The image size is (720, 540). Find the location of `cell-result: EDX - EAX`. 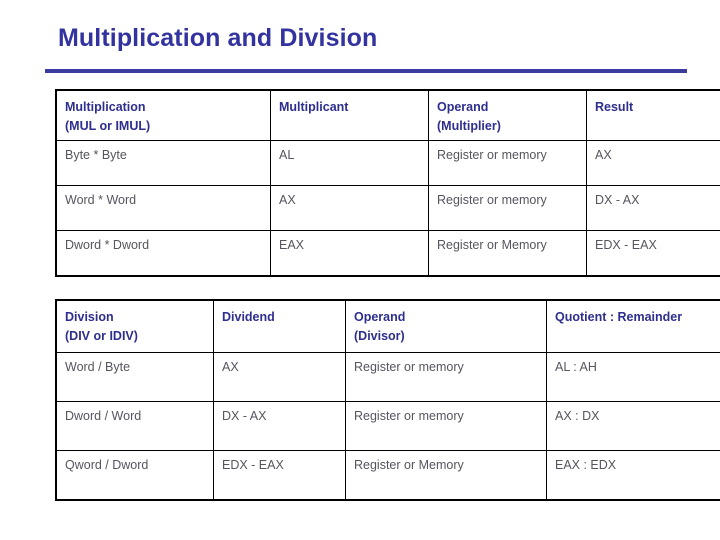

cell-result: EDX - EAX is located at coordinates (653, 253).